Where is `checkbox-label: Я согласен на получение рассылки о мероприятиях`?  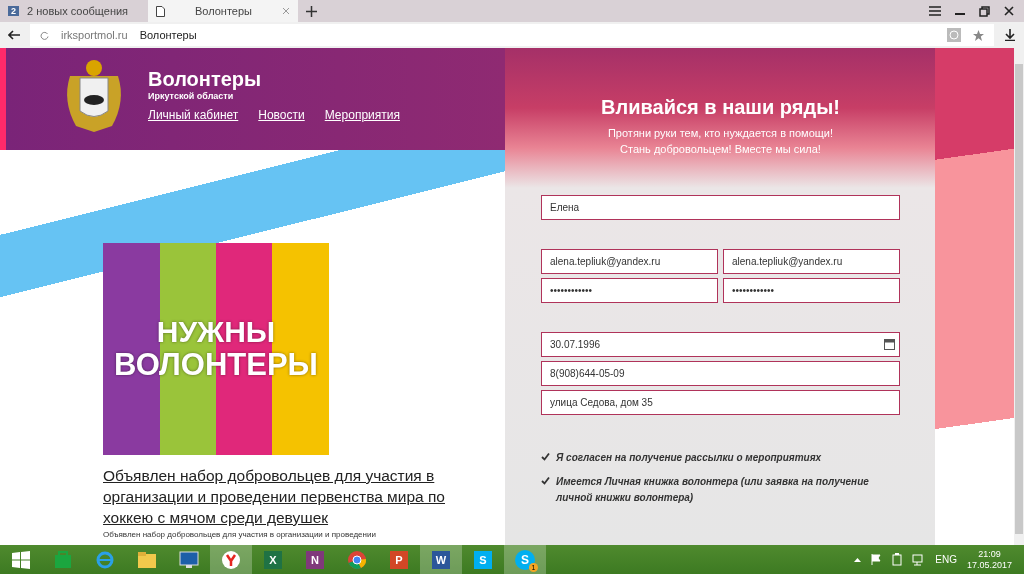
checkbox-label: Я согласен на получение рассылки о мероприятиях is located at coordinates (689, 458).